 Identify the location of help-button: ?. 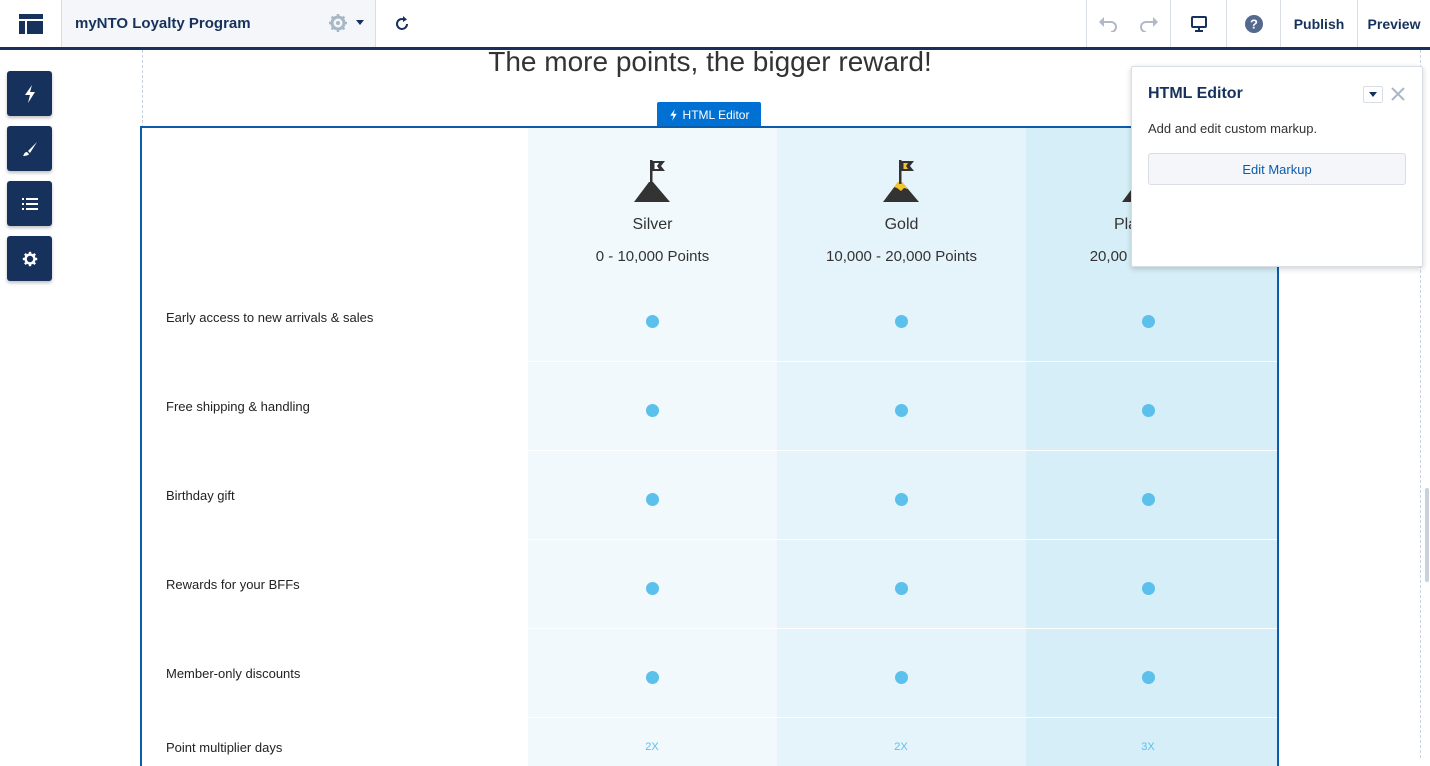
(1253, 23).